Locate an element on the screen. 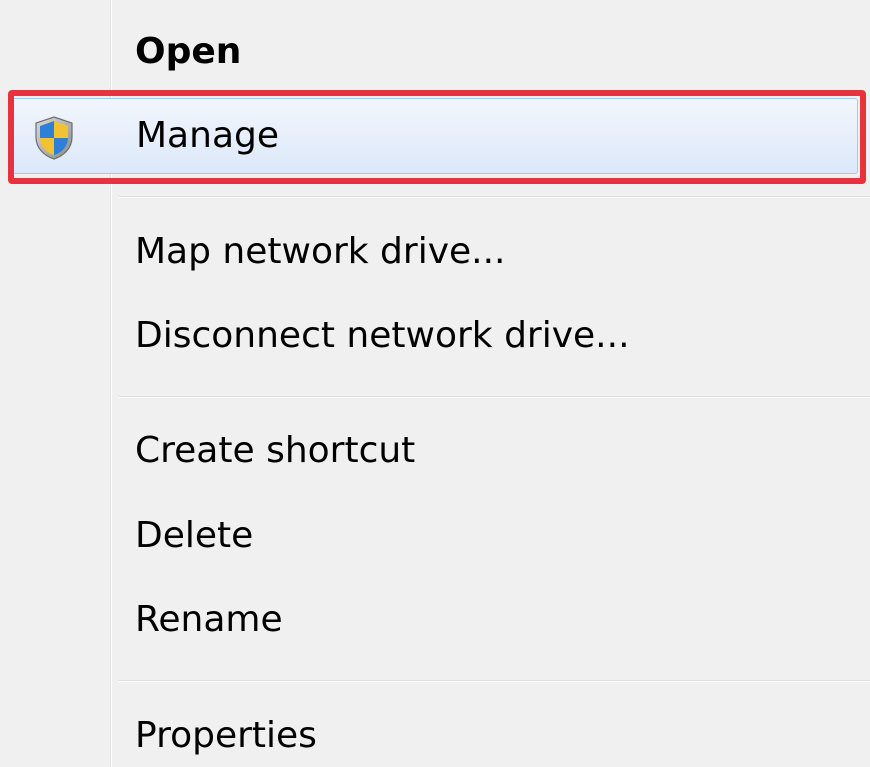  menu-item-open: Open is located at coordinates (435, 52).